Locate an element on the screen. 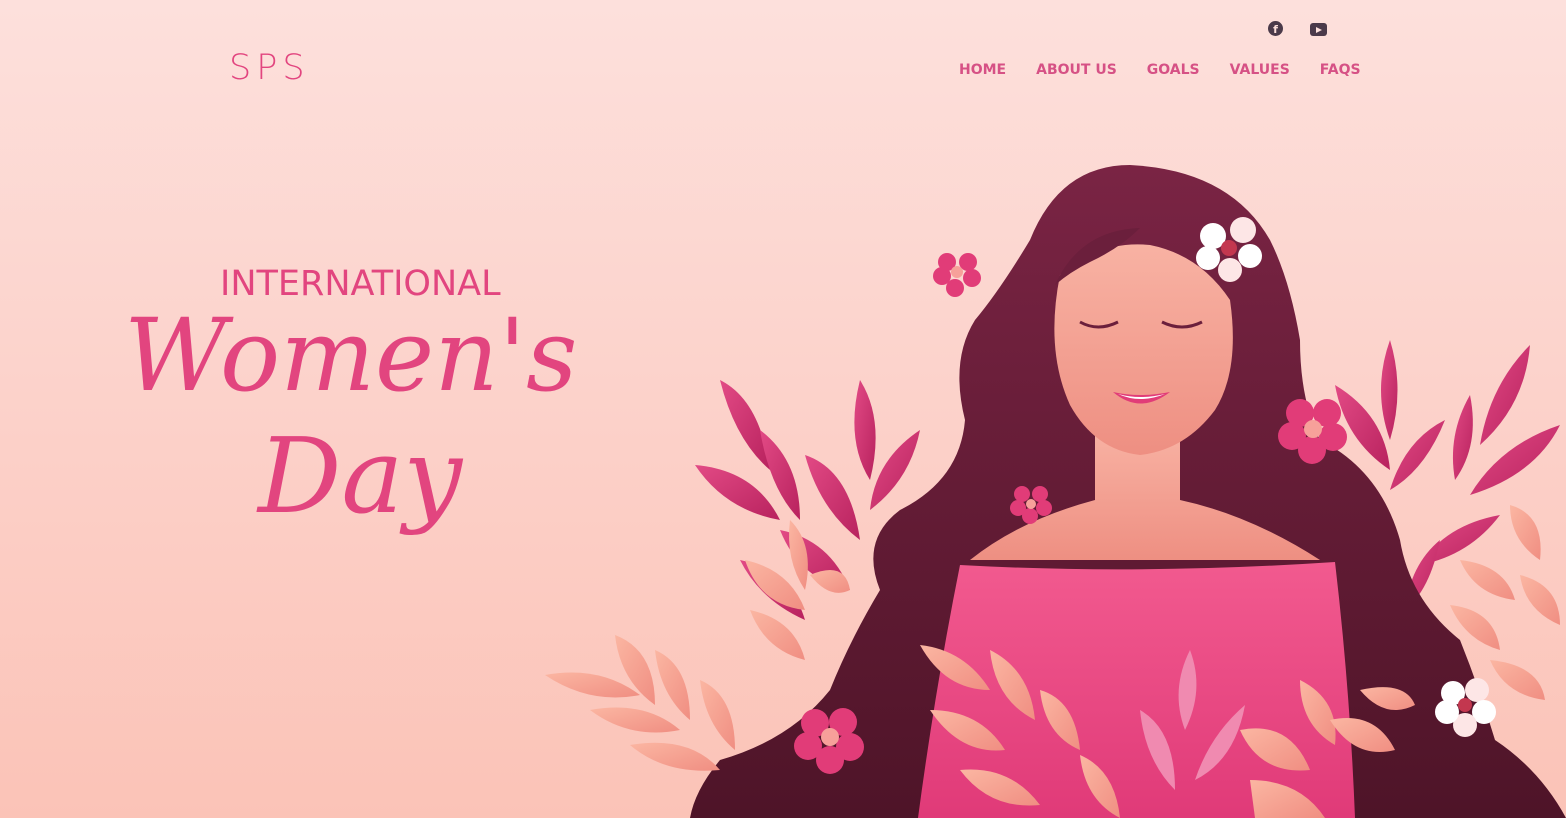 This screenshot has height=818, width=1566. flower-pink-top is located at coordinates (957, 275).